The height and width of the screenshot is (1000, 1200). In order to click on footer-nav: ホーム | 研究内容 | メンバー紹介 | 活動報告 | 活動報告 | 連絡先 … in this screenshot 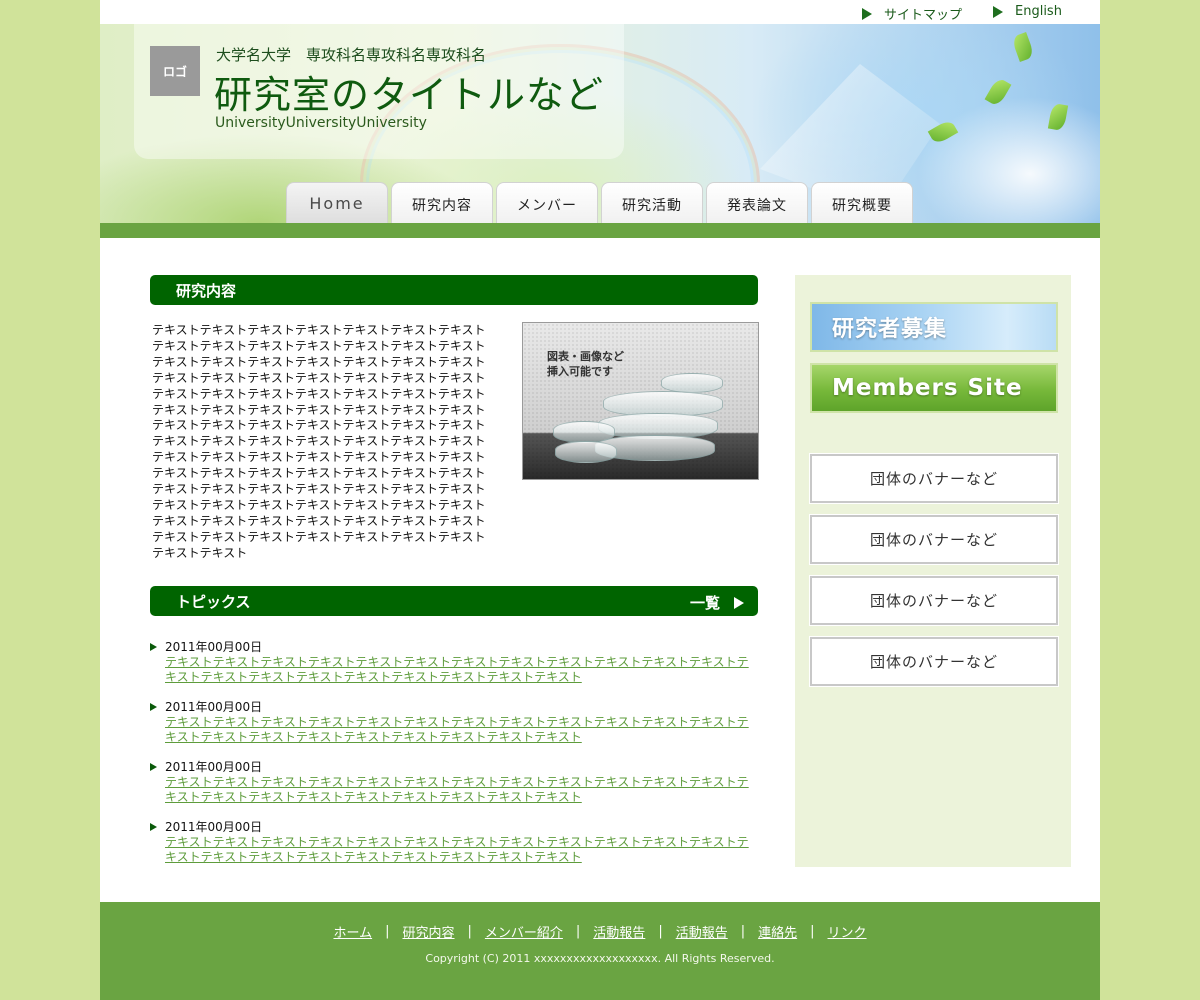, I will do `click(600, 931)`.